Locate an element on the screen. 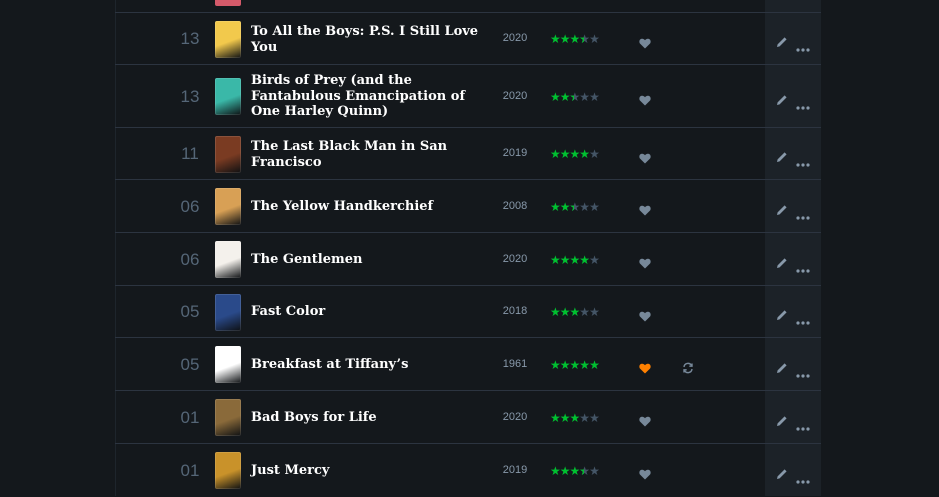 This screenshot has height=497, width=939. day-number: 11 is located at coordinates (190, 154).